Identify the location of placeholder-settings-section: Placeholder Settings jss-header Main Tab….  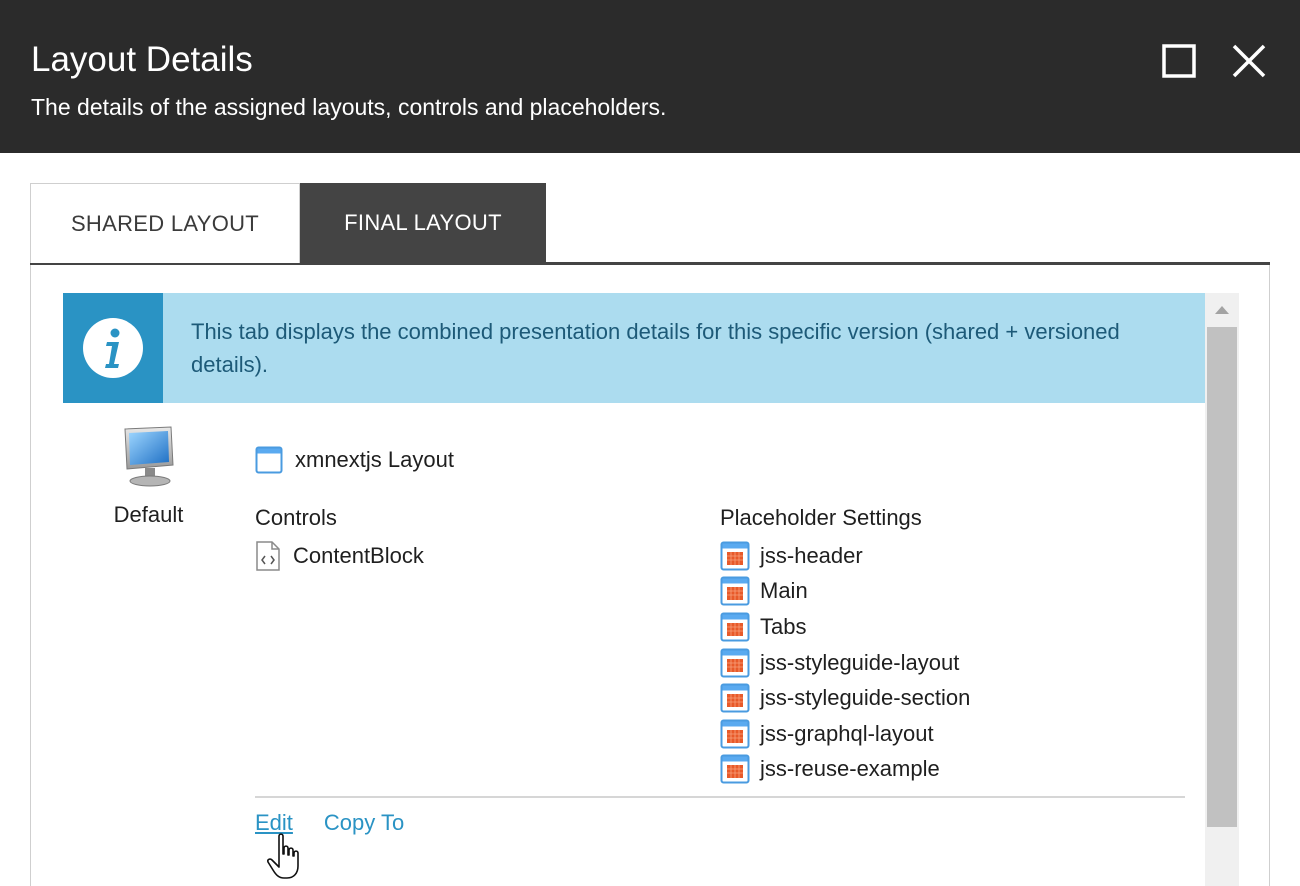
(950, 646).